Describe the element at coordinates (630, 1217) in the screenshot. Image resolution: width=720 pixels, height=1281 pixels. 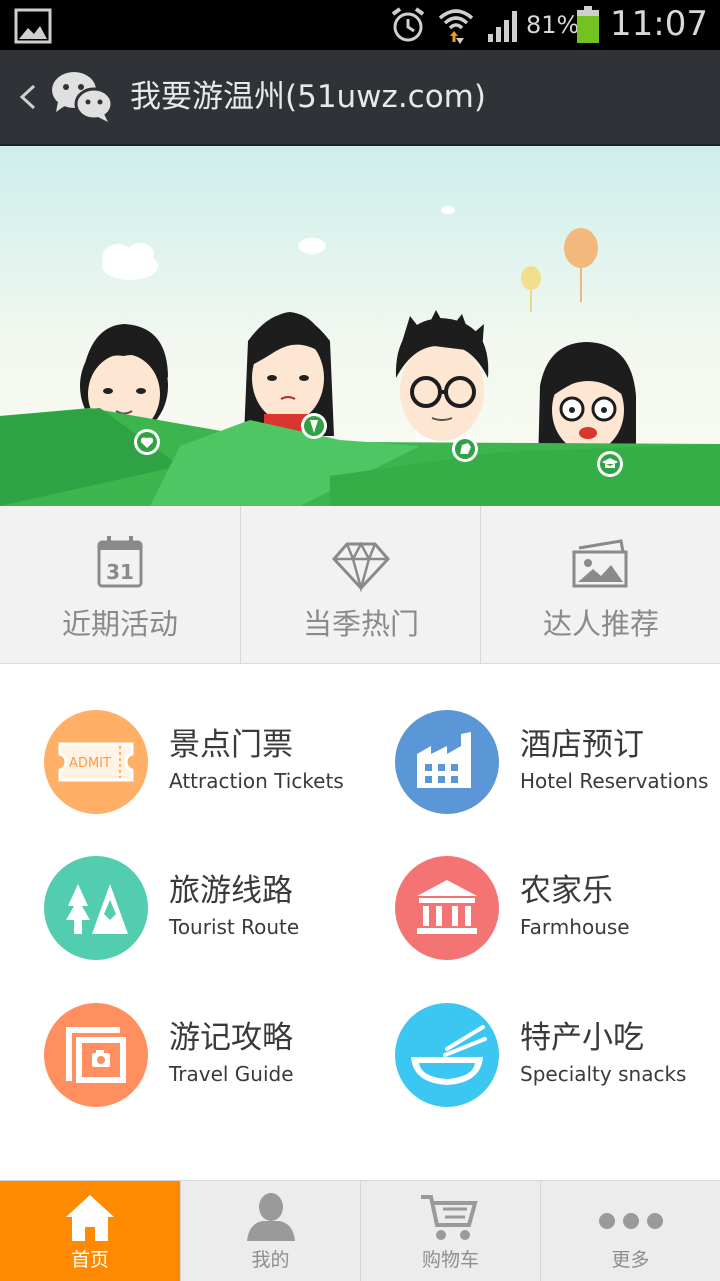
I see `more-dots-icon` at that location.